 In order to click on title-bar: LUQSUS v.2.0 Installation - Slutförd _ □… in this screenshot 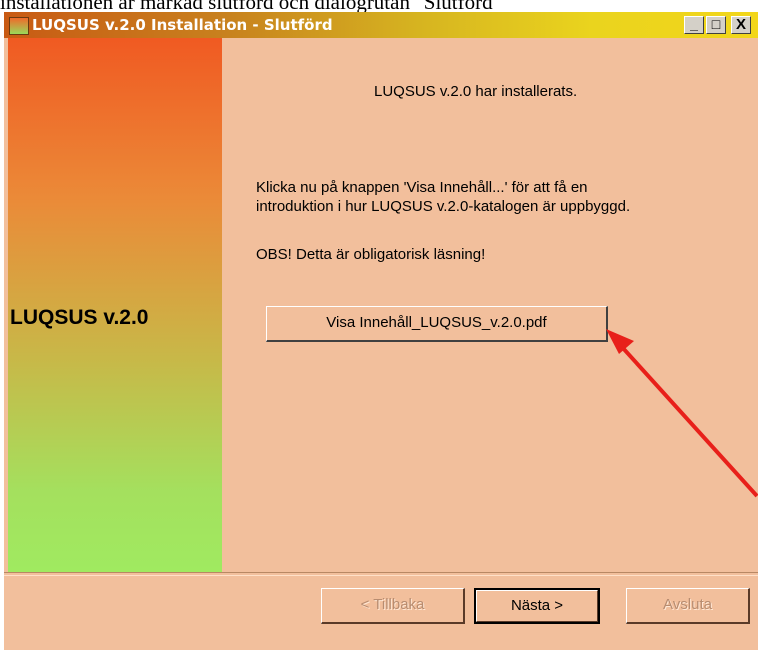, I will do `click(381, 25)`.